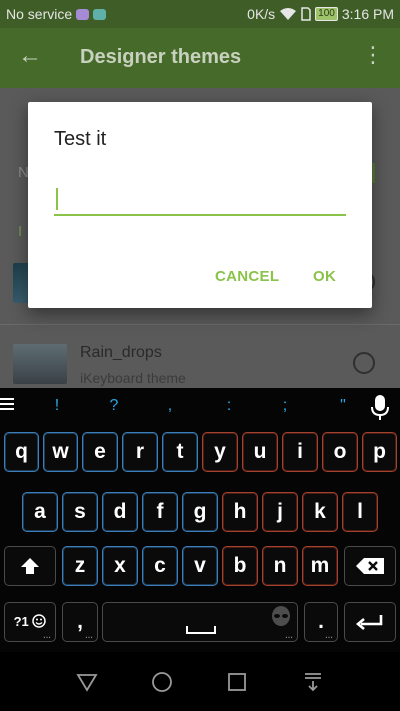 This screenshot has height=711, width=400. I want to click on suggestion-bar: ! ? , : ; ", so click(200, 407).